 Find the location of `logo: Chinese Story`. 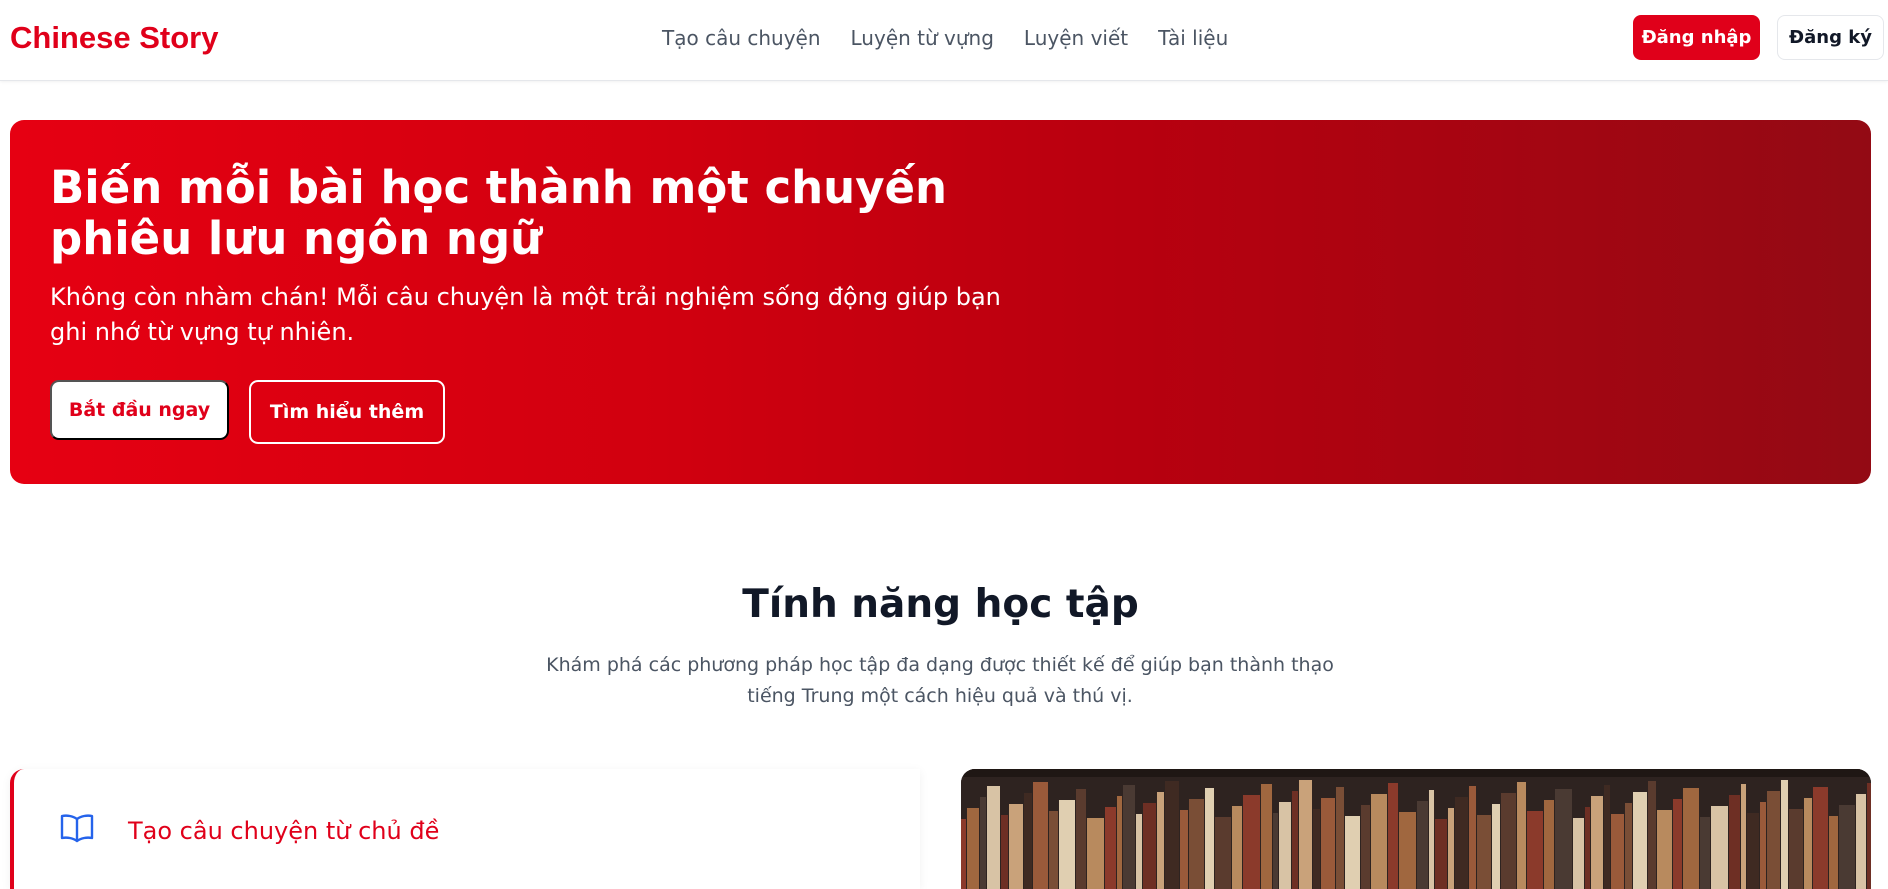

logo: Chinese Story is located at coordinates (114, 38).